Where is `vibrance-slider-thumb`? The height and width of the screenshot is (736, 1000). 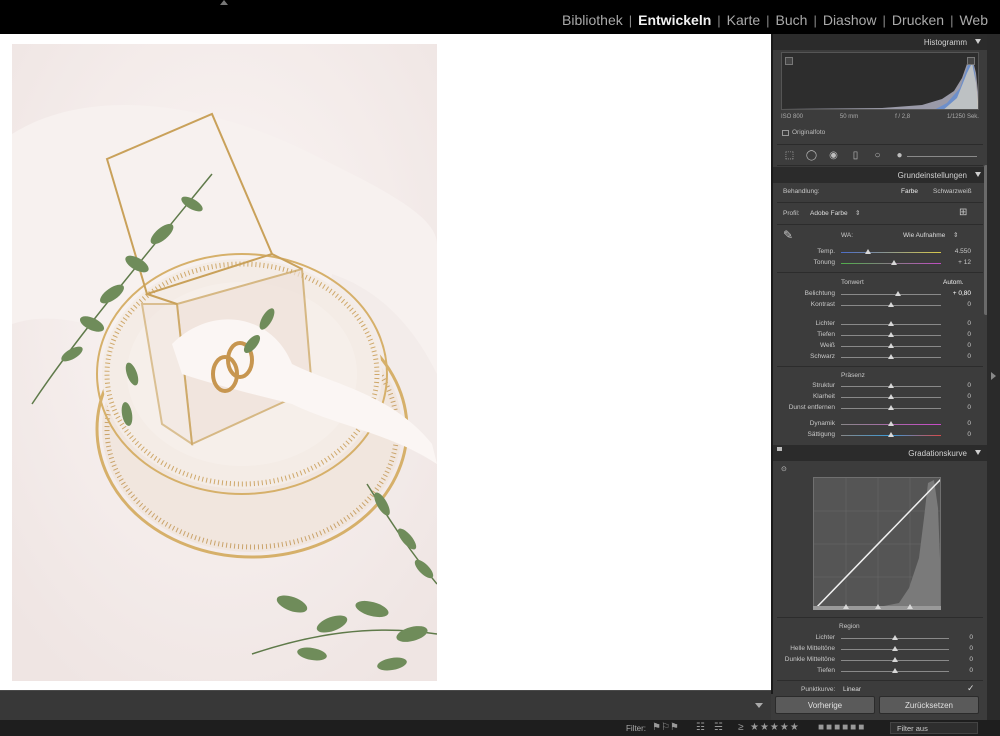
vibrance-slider-thumb is located at coordinates (891, 423).